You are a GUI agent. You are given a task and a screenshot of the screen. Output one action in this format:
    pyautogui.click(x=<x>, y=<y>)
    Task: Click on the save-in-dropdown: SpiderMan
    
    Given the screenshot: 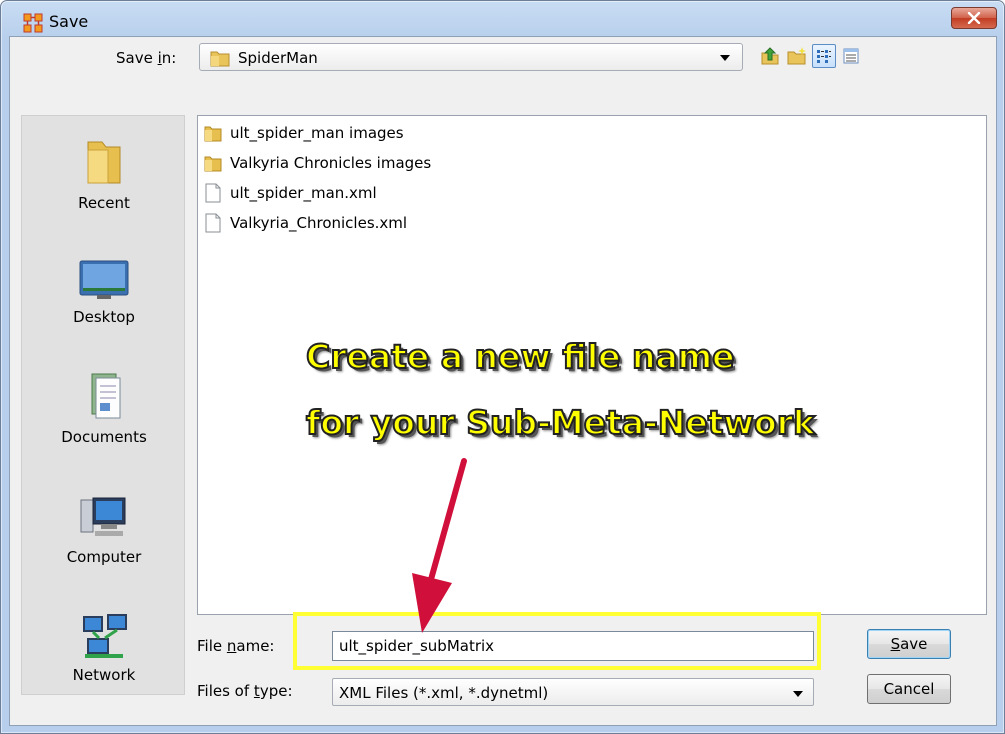 What is the action you would take?
    pyautogui.click(x=471, y=57)
    